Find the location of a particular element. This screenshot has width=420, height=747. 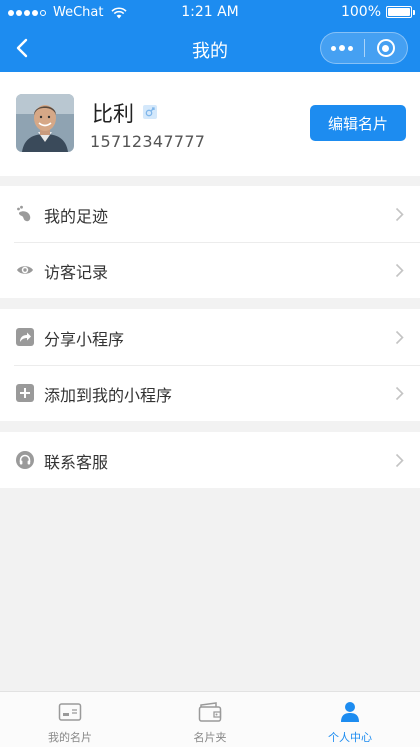

menu-item-customer-service: 联系客服 is located at coordinates (210, 460).